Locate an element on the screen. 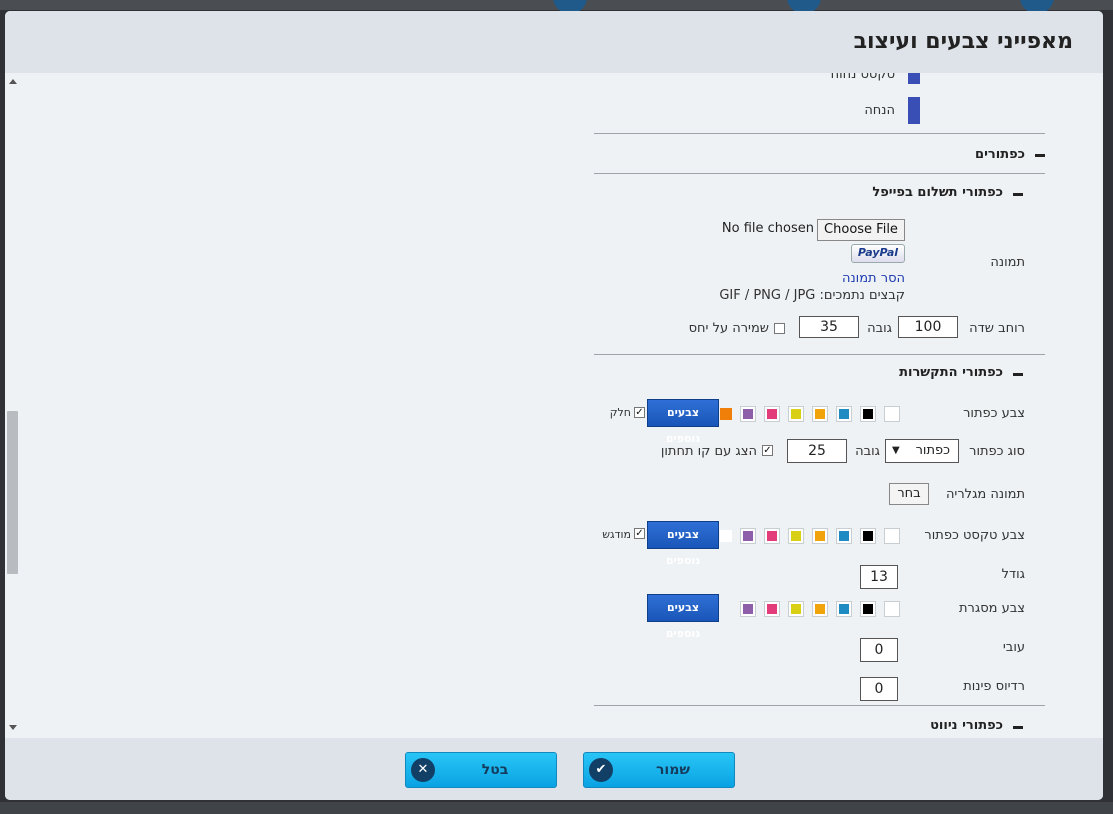  row-label: טקסט נחוח is located at coordinates (862, 77).